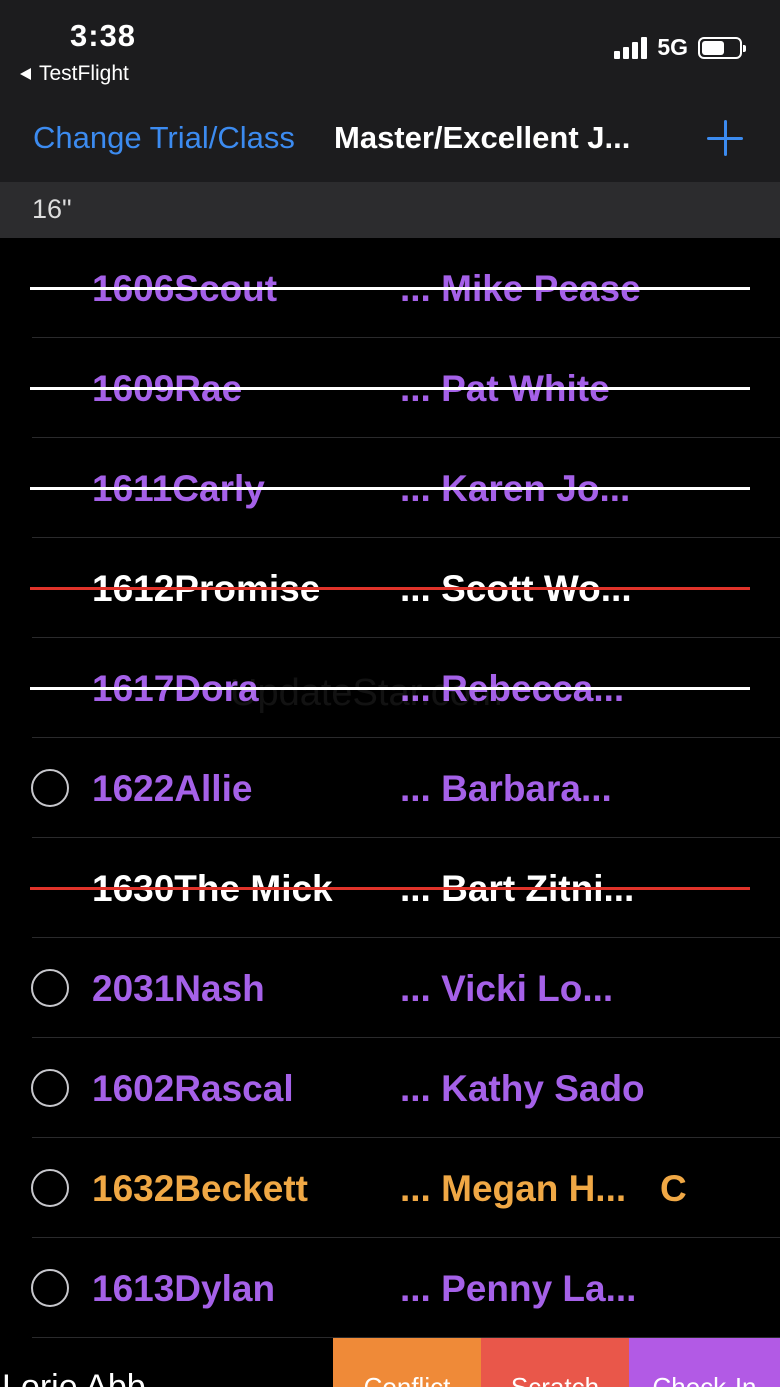 The width and height of the screenshot is (780, 1387). I want to click on swiped-row: Lorie Abb Conflict Scratch Check-In, so click(390, 1362).